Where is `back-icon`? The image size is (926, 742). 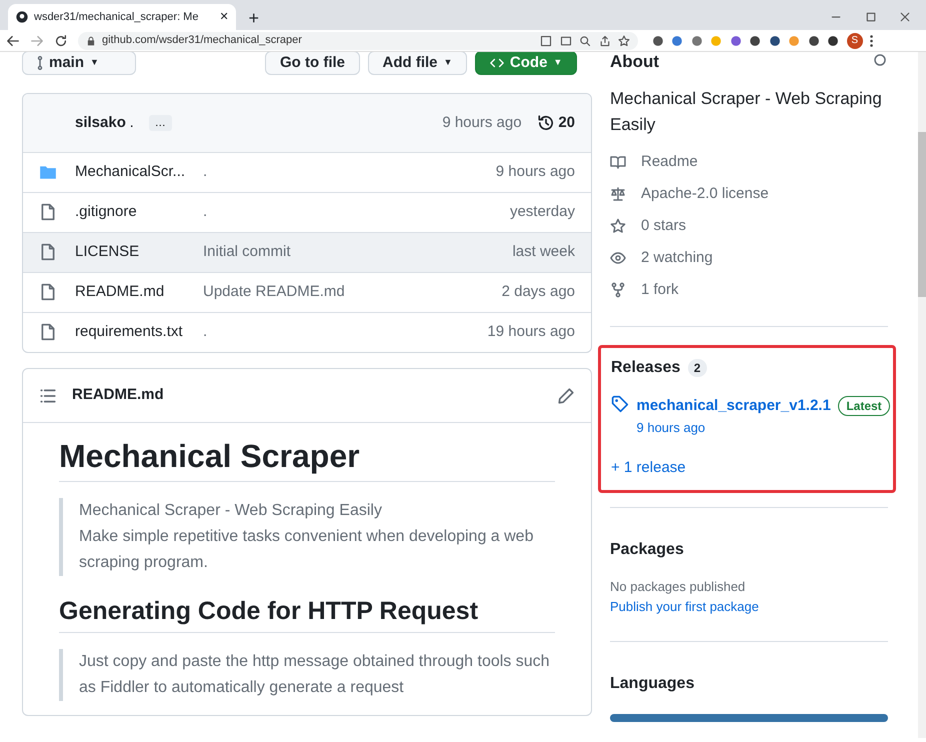 back-icon is located at coordinates (13, 41).